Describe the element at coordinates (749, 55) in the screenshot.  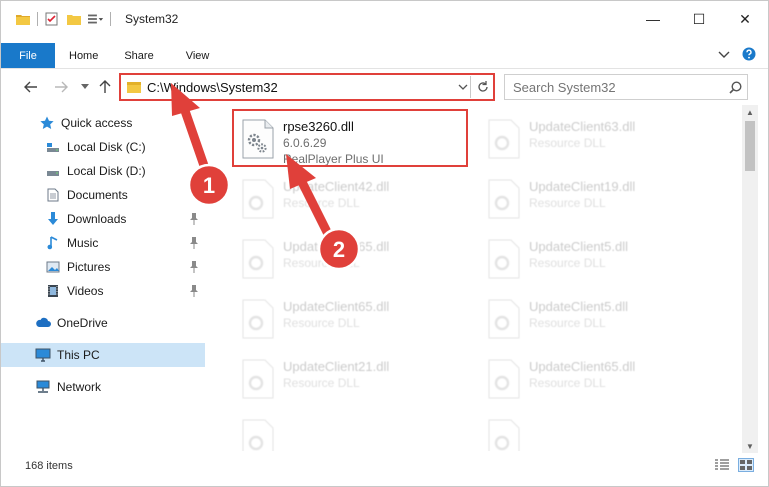
I see `help-icon` at that location.